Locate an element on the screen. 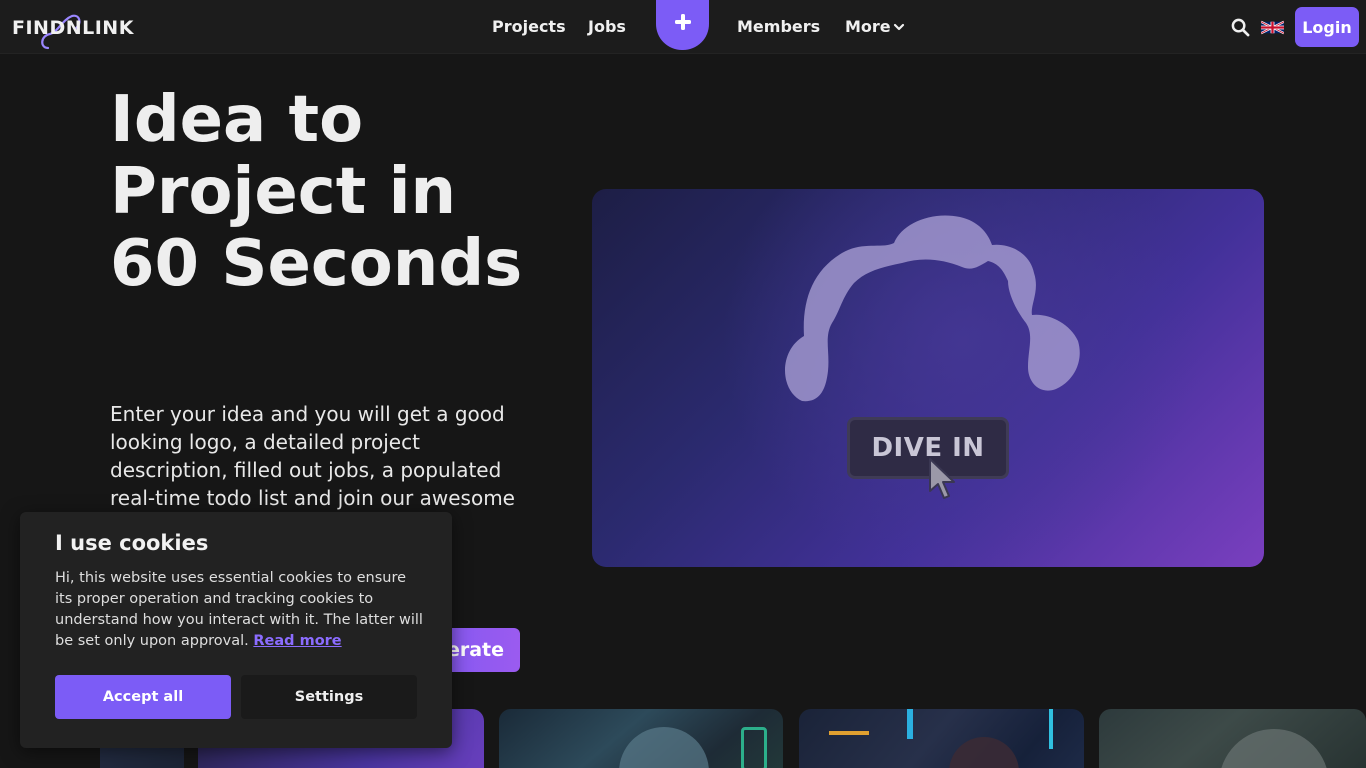 This screenshot has width=1366, height=768. cookie-title: I use cookies is located at coordinates (132, 543).